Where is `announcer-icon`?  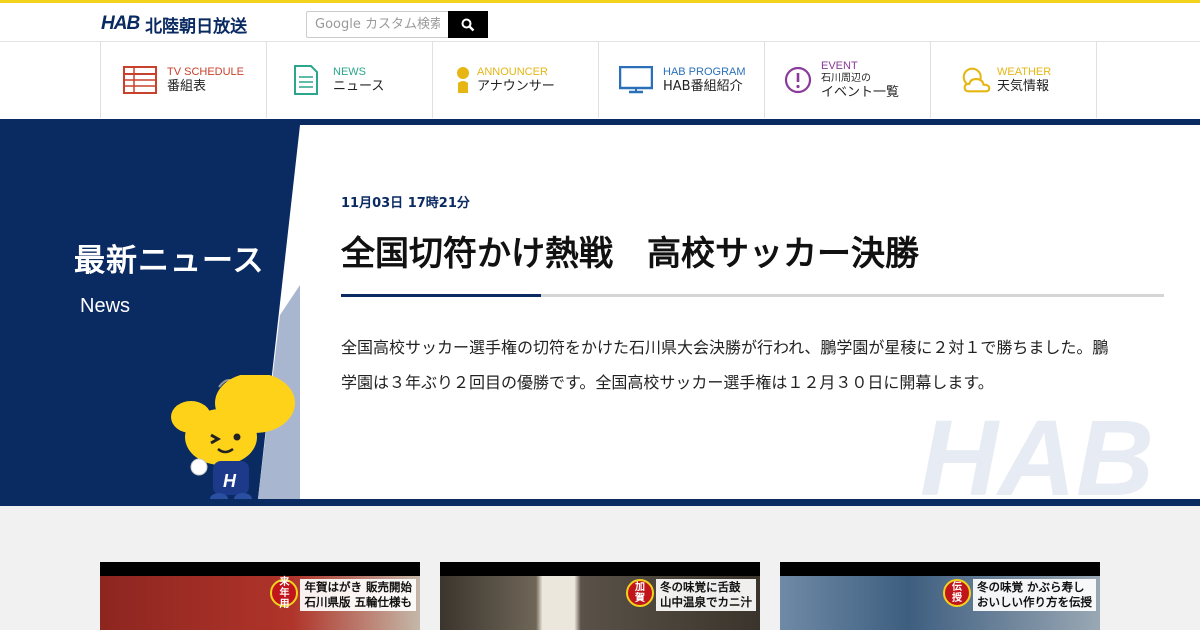 announcer-icon is located at coordinates (463, 80).